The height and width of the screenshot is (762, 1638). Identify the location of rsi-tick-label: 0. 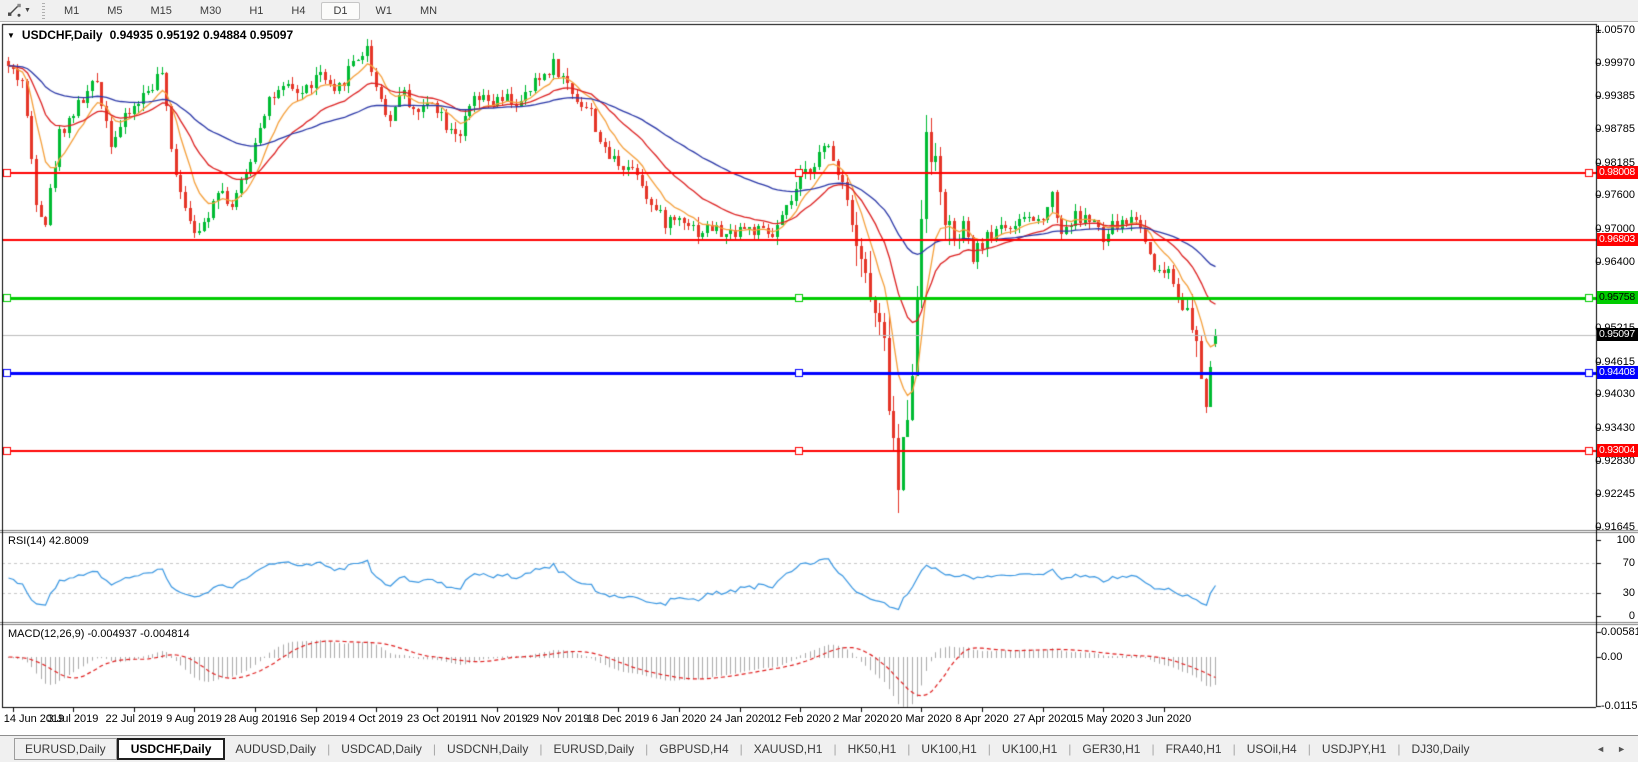
(1631, 616).